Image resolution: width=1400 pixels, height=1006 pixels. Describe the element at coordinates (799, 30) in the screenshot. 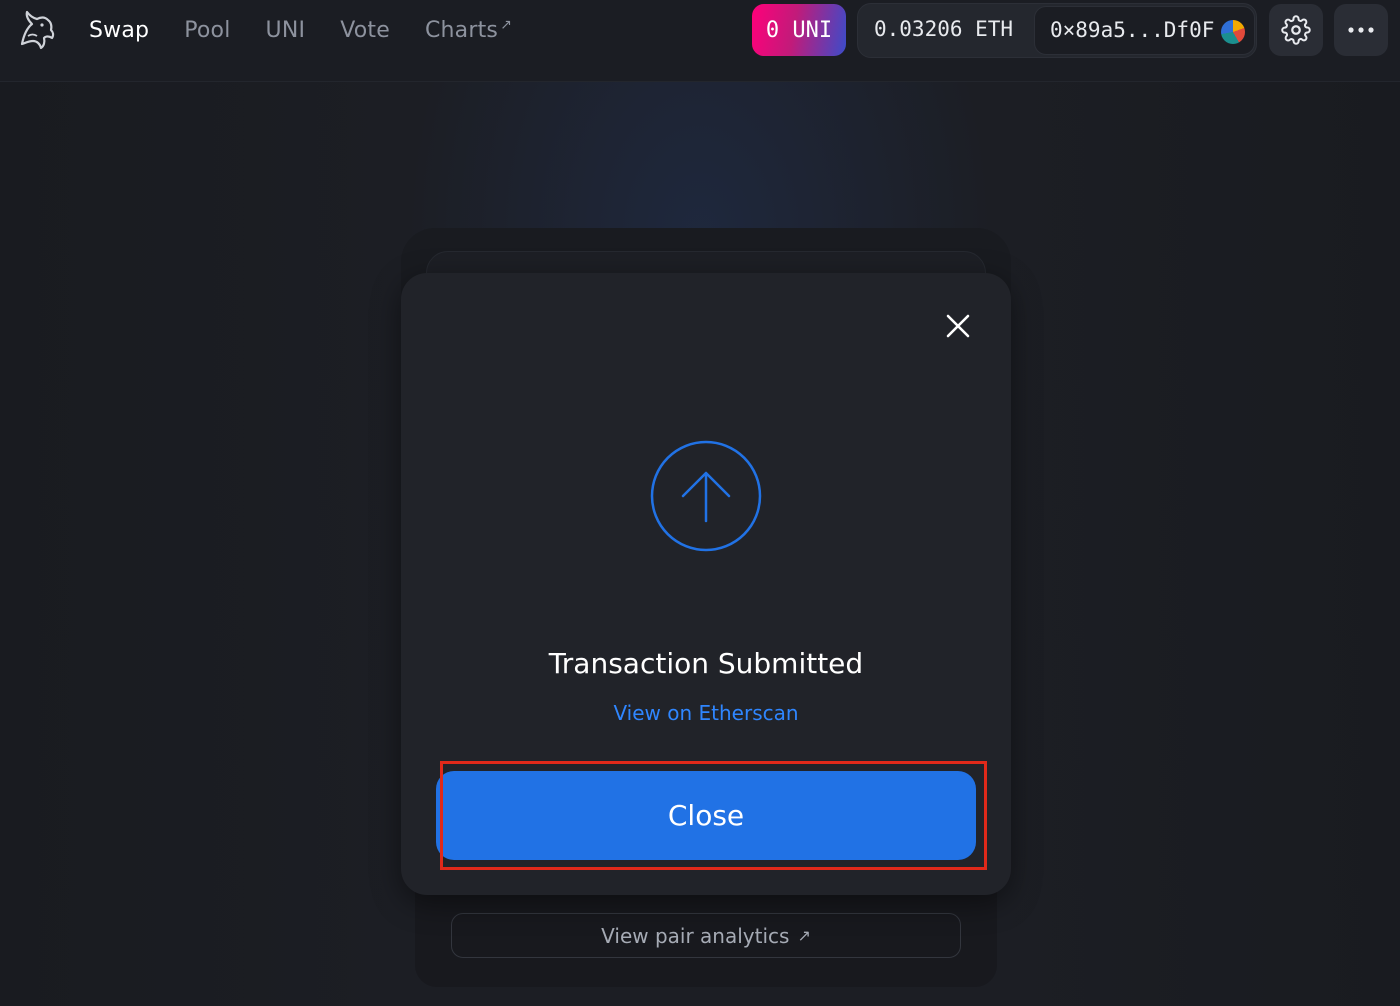

I see `uni-balance-badge: 0 UNI` at that location.